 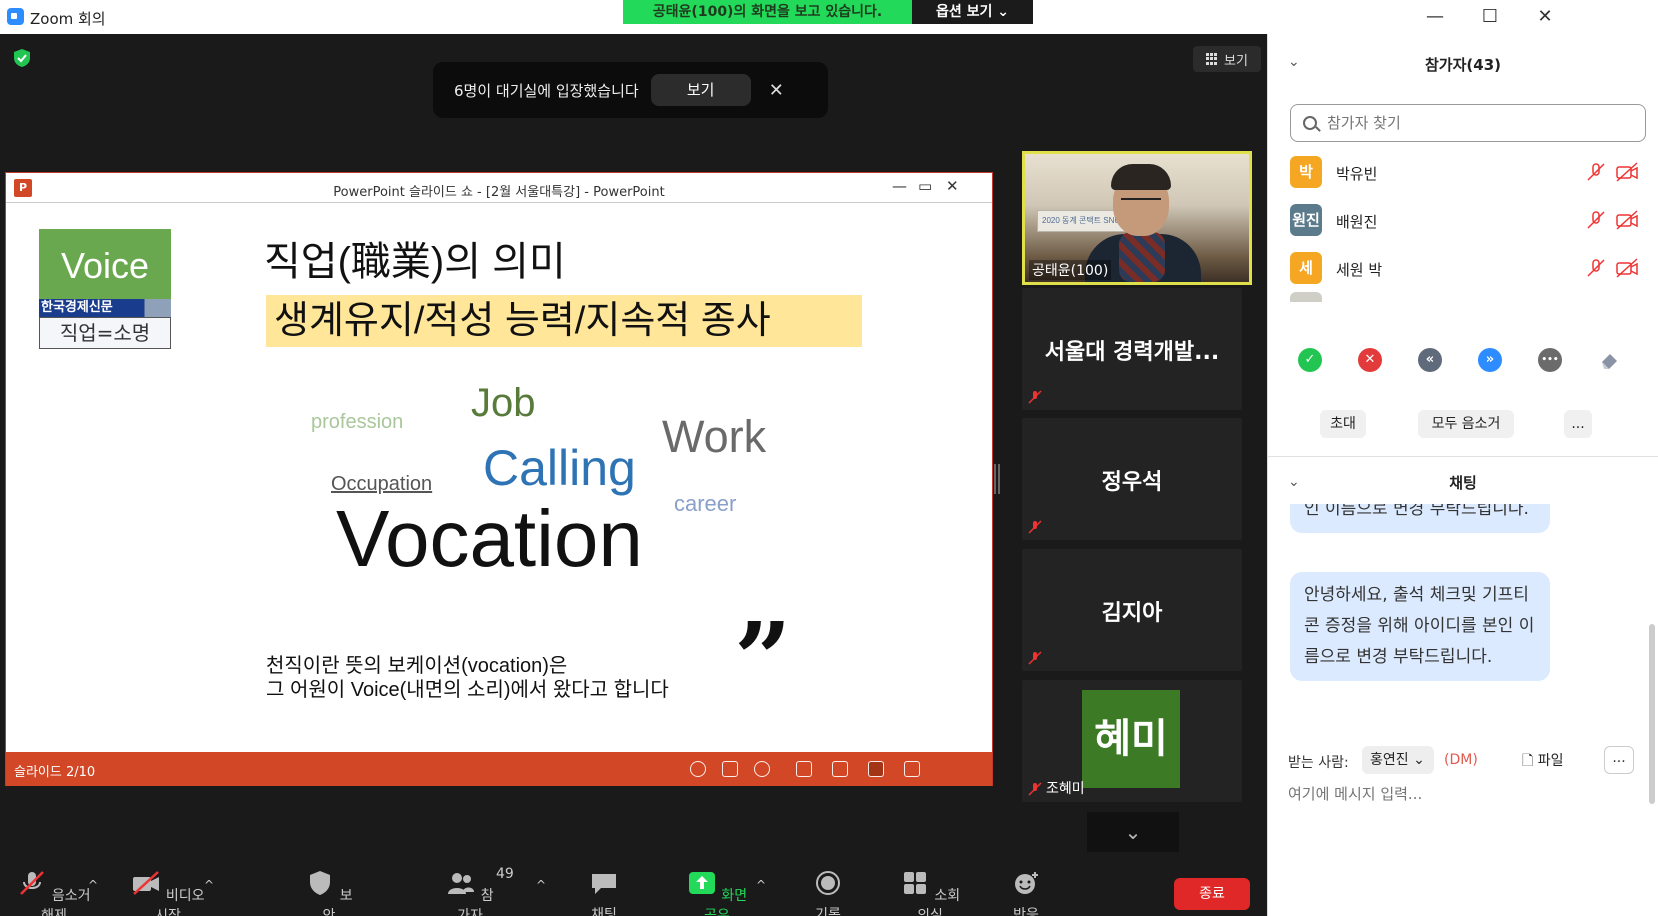 What do you see at coordinates (503, 403) in the screenshot?
I see `word-job: Job` at bounding box center [503, 403].